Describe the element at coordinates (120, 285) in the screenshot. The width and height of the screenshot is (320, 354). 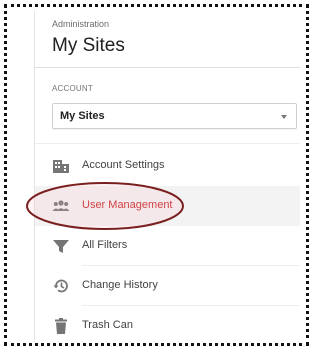
I see `nav-item-label: Change History` at that location.